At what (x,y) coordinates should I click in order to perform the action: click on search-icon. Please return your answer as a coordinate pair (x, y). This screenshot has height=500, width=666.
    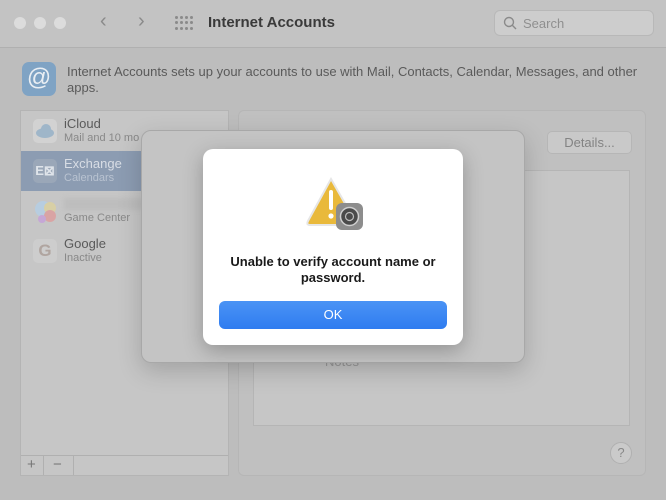
    Looking at the image, I should click on (510, 23).